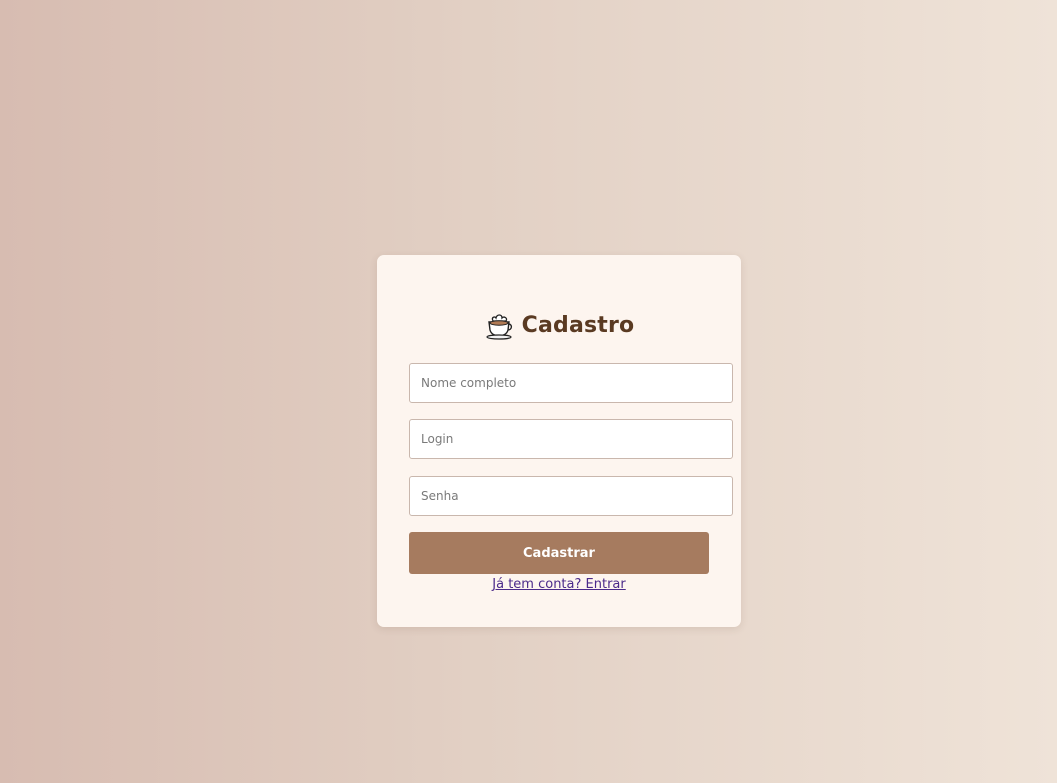 The width and height of the screenshot is (1057, 783). What do you see at coordinates (559, 553) in the screenshot?
I see `register-button: Cadastrar` at bounding box center [559, 553].